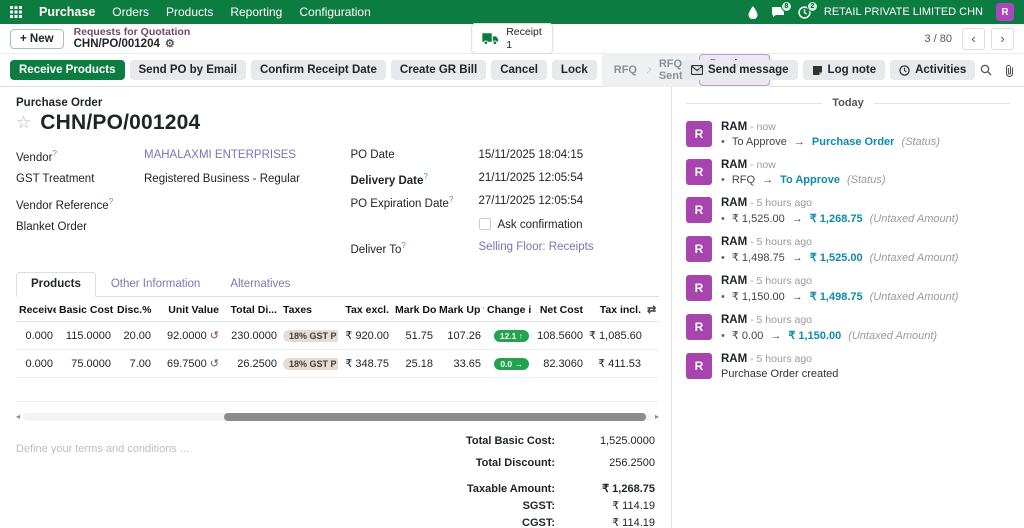 The width and height of the screenshot is (1024, 528). Describe the element at coordinates (559, 336) in the screenshot. I see `cell-net-cost: 108.5600` at that location.